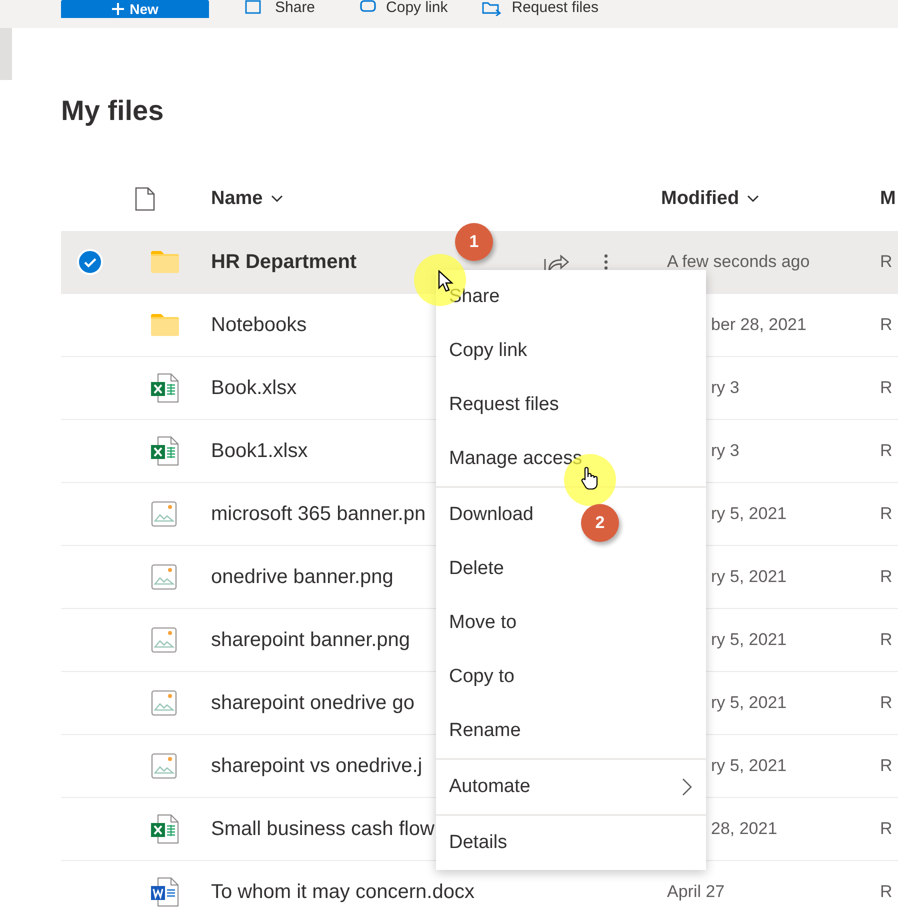 The width and height of the screenshot is (898, 924). What do you see at coordinates (135, 9) in the screenshot?
I see `new-button: New` at bounding box center [135, 9].